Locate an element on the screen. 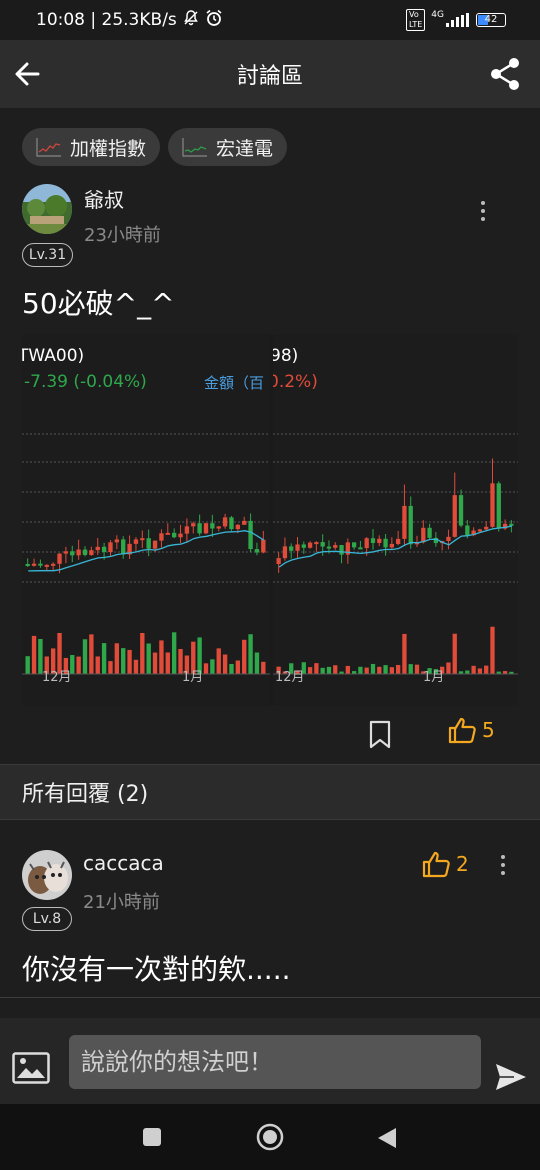 The height and width of the screenshot is (1170, 540). reply-like-button: 2 is located at coordinates (445, 864).